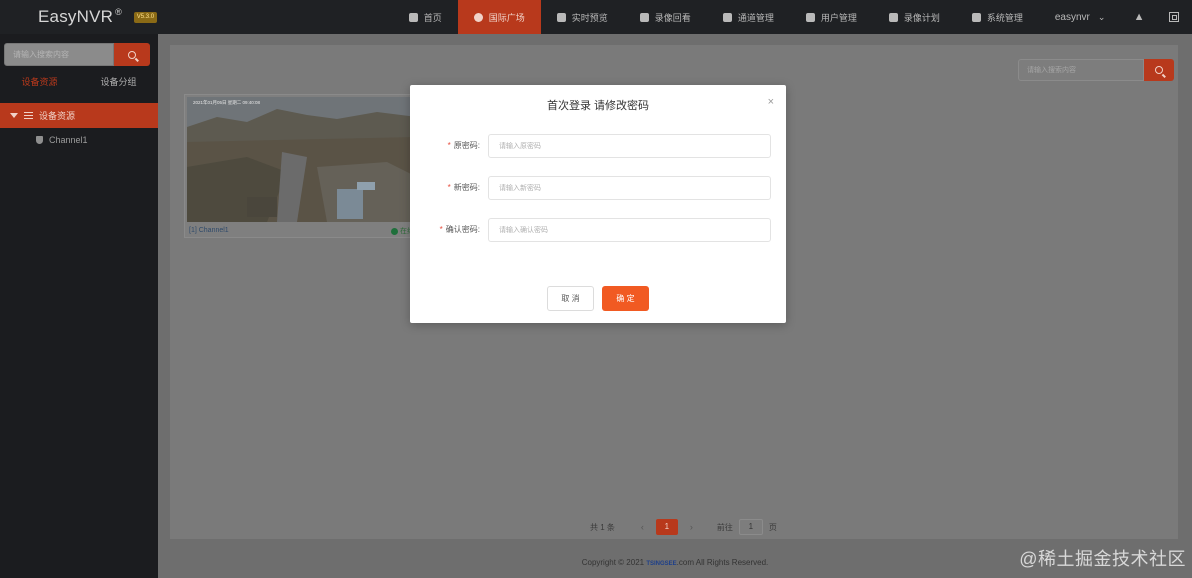 This screenshot has height=578, width=1192. Describe the element at coordinates (227, 102) in the screenshot. I see `camera-timestamp: 2021年01月05日 星期二 09:40:08` at that location.